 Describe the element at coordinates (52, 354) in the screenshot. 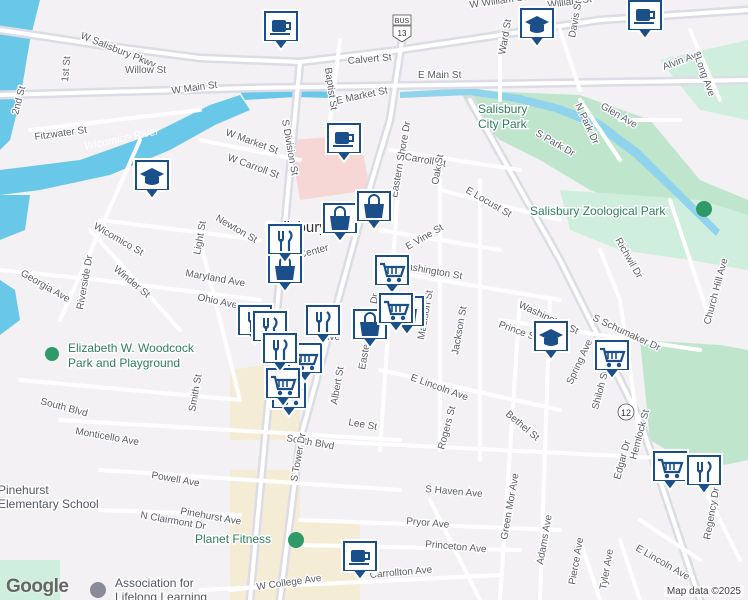

I see `woodcock-park-icon` at that location.